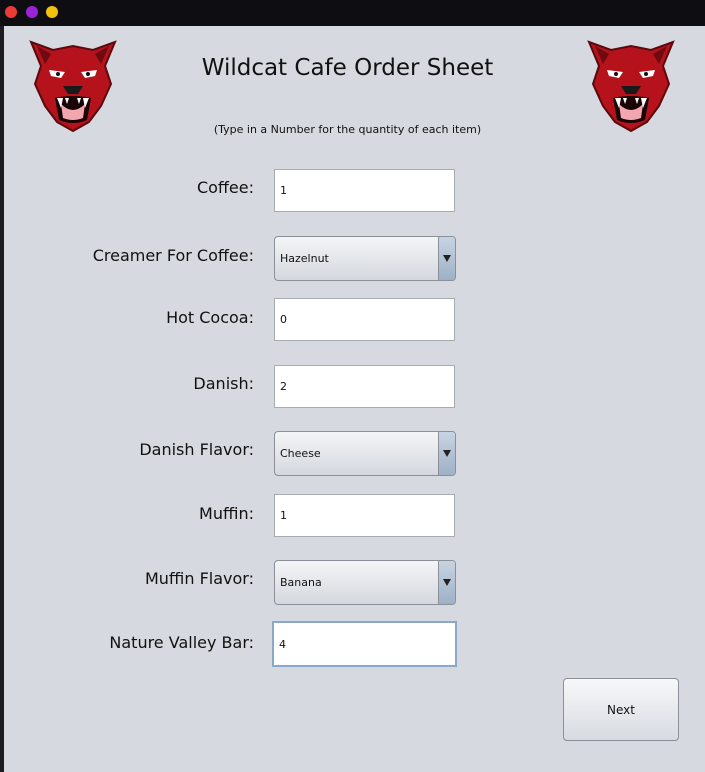 The image size is (705, 772). Describe the element at coordinates (364, 319) in the screenshot. I see `hot-cocoa-quantity-input` at that location.